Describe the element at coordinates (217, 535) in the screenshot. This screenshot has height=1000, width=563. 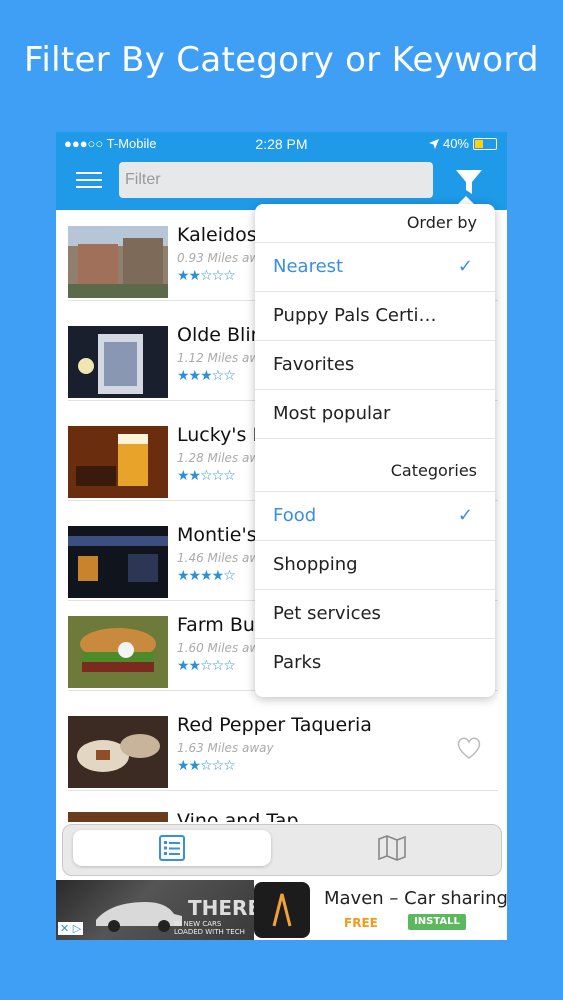
I see `place-name: Montie's` at that location.